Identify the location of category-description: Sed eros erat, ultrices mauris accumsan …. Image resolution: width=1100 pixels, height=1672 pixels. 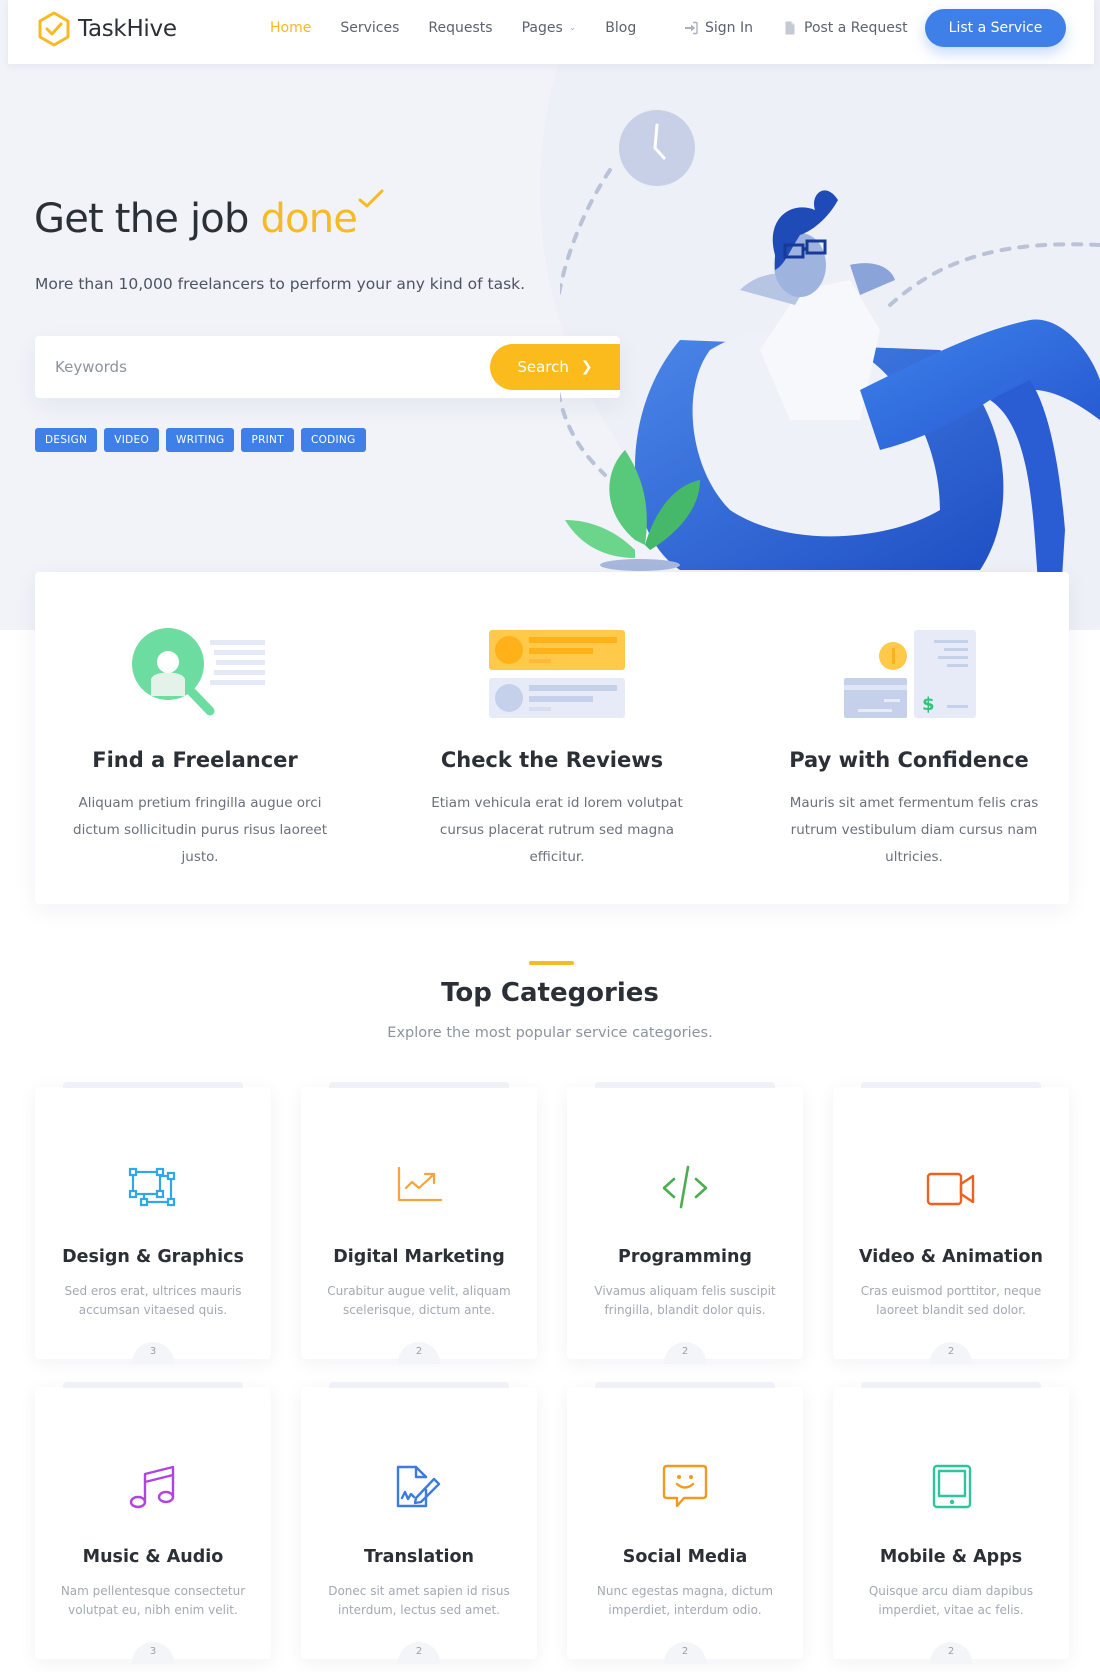
(153, 1300).